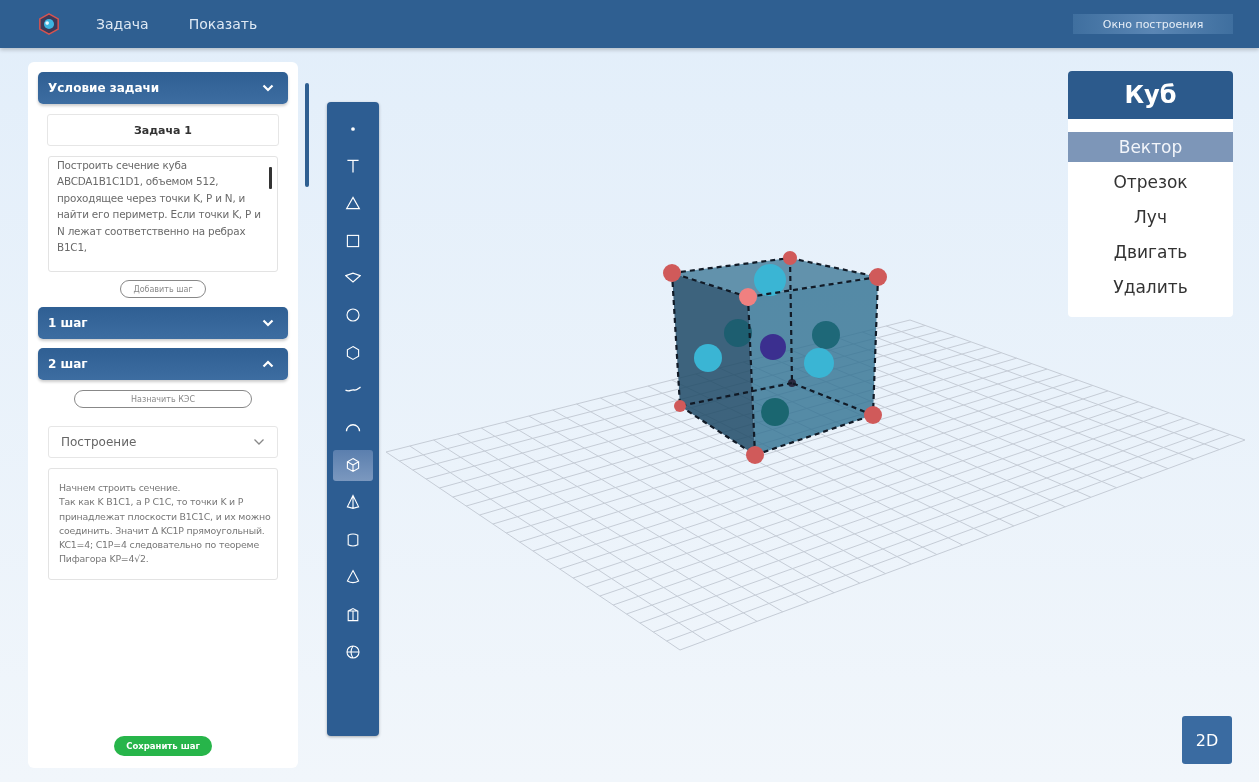 The image size is (1259, 782). Describe the element at coordinates (163, 442) in the screenshot. I see `step-type-select: Построение` at that location.